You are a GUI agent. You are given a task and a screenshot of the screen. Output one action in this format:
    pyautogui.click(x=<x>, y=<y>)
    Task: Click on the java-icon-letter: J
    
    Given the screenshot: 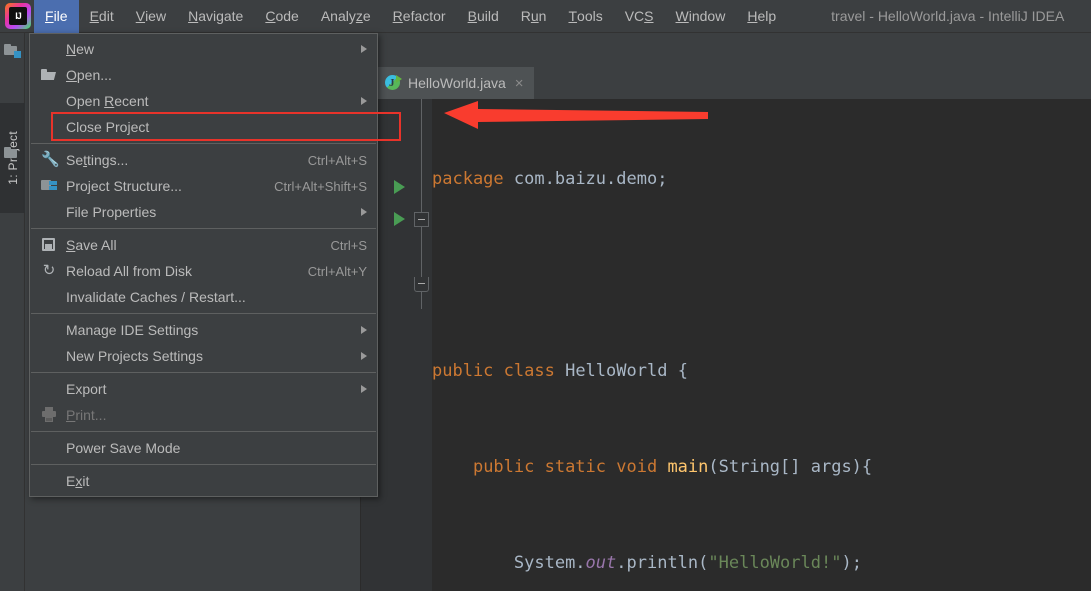 What is the action you would take?
    pyautogui.click(x=392, y=83)
    